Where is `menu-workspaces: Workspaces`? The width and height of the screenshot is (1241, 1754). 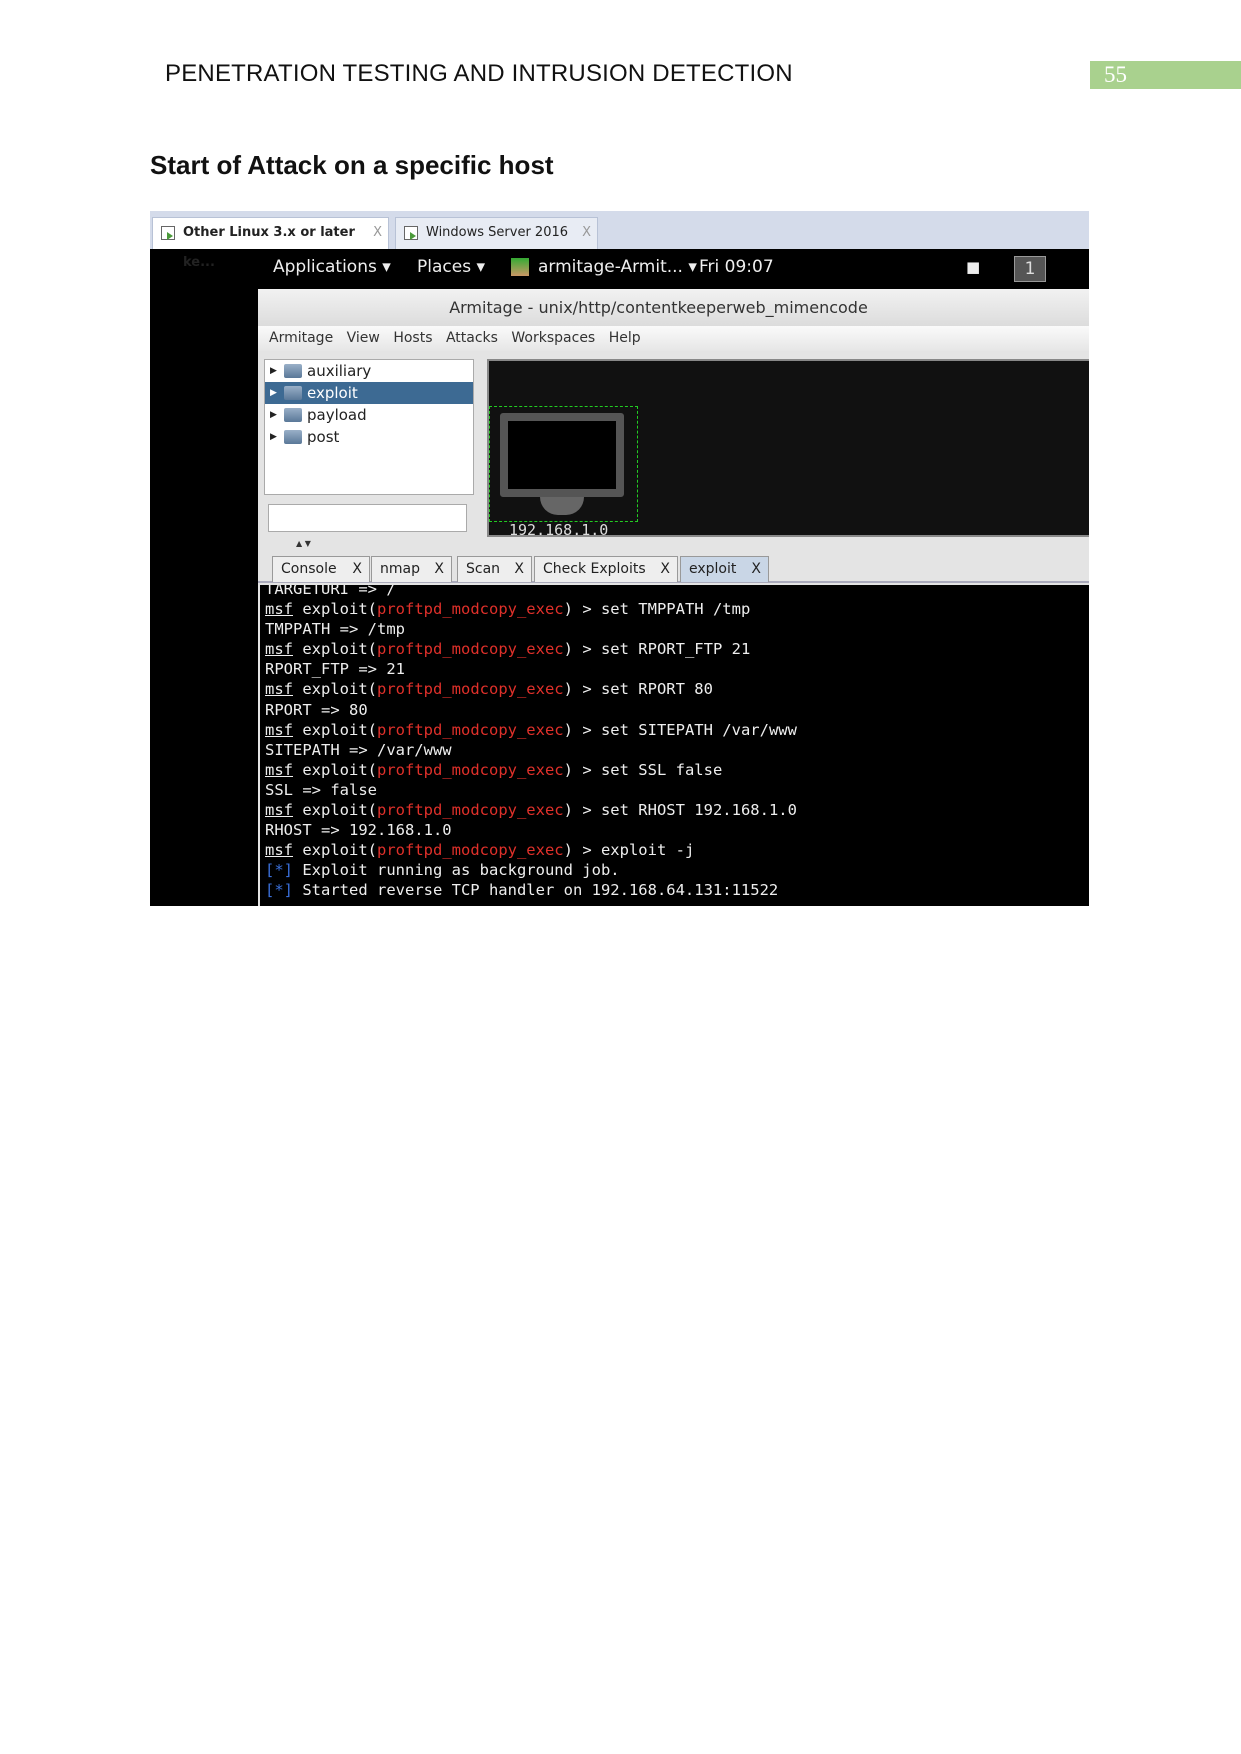
menu-workspaces: Workspaces is located at coordinates (553, 338).